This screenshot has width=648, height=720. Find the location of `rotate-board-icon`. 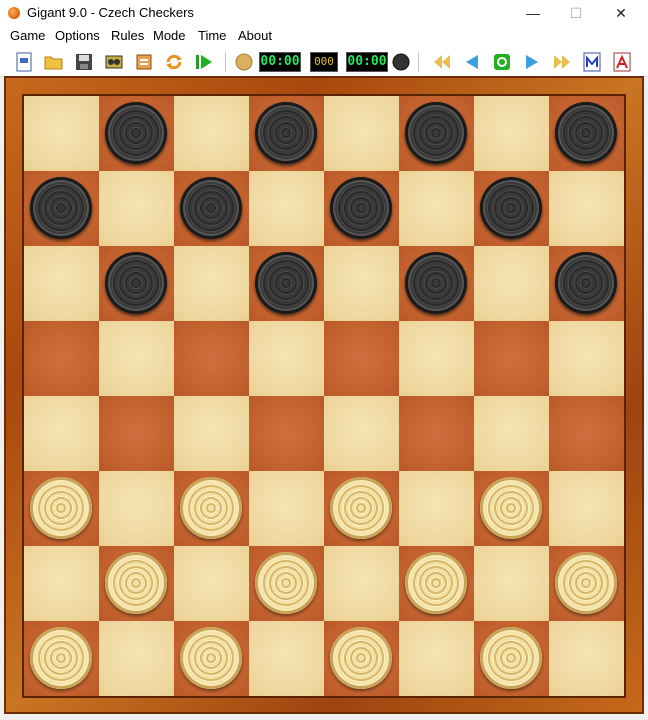

rotate-board-icon is located at coordinates (174, 62).